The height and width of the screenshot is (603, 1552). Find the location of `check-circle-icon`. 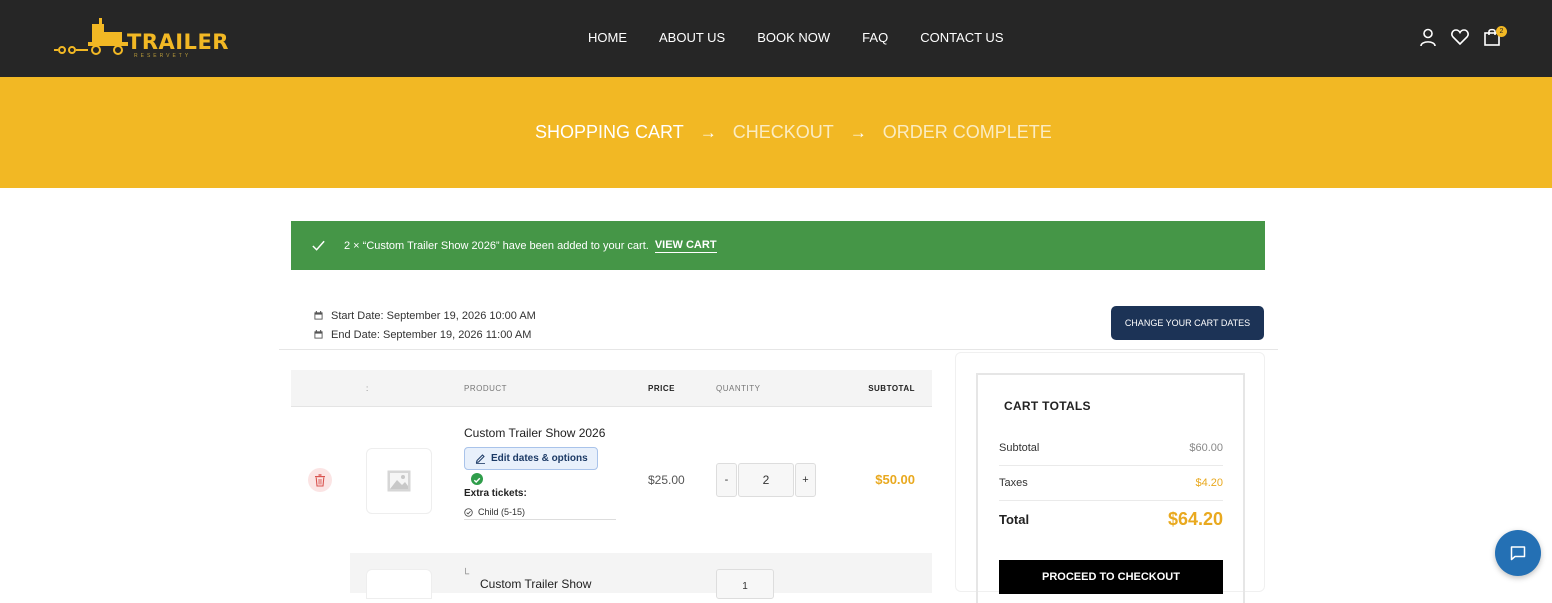

check-circle-icon is located at coordinates (477, 479).